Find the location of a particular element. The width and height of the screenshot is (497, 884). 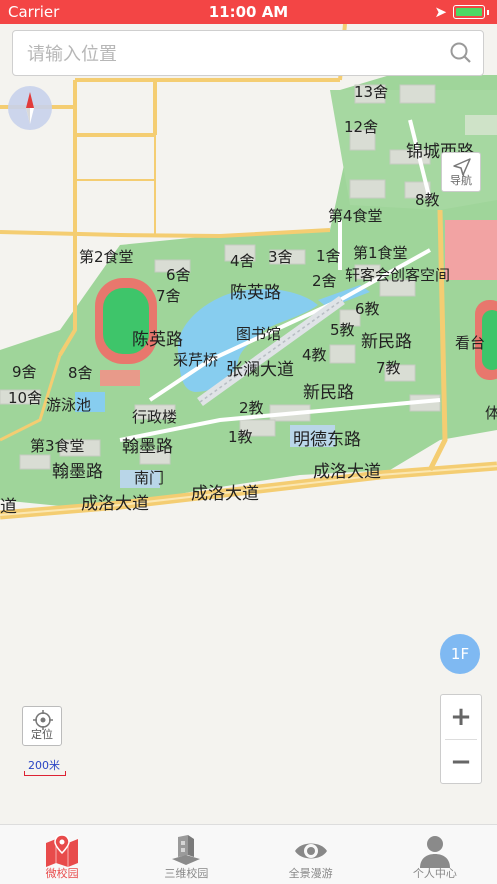

clock: 11:00 AM is located at coordinates (248, 12).